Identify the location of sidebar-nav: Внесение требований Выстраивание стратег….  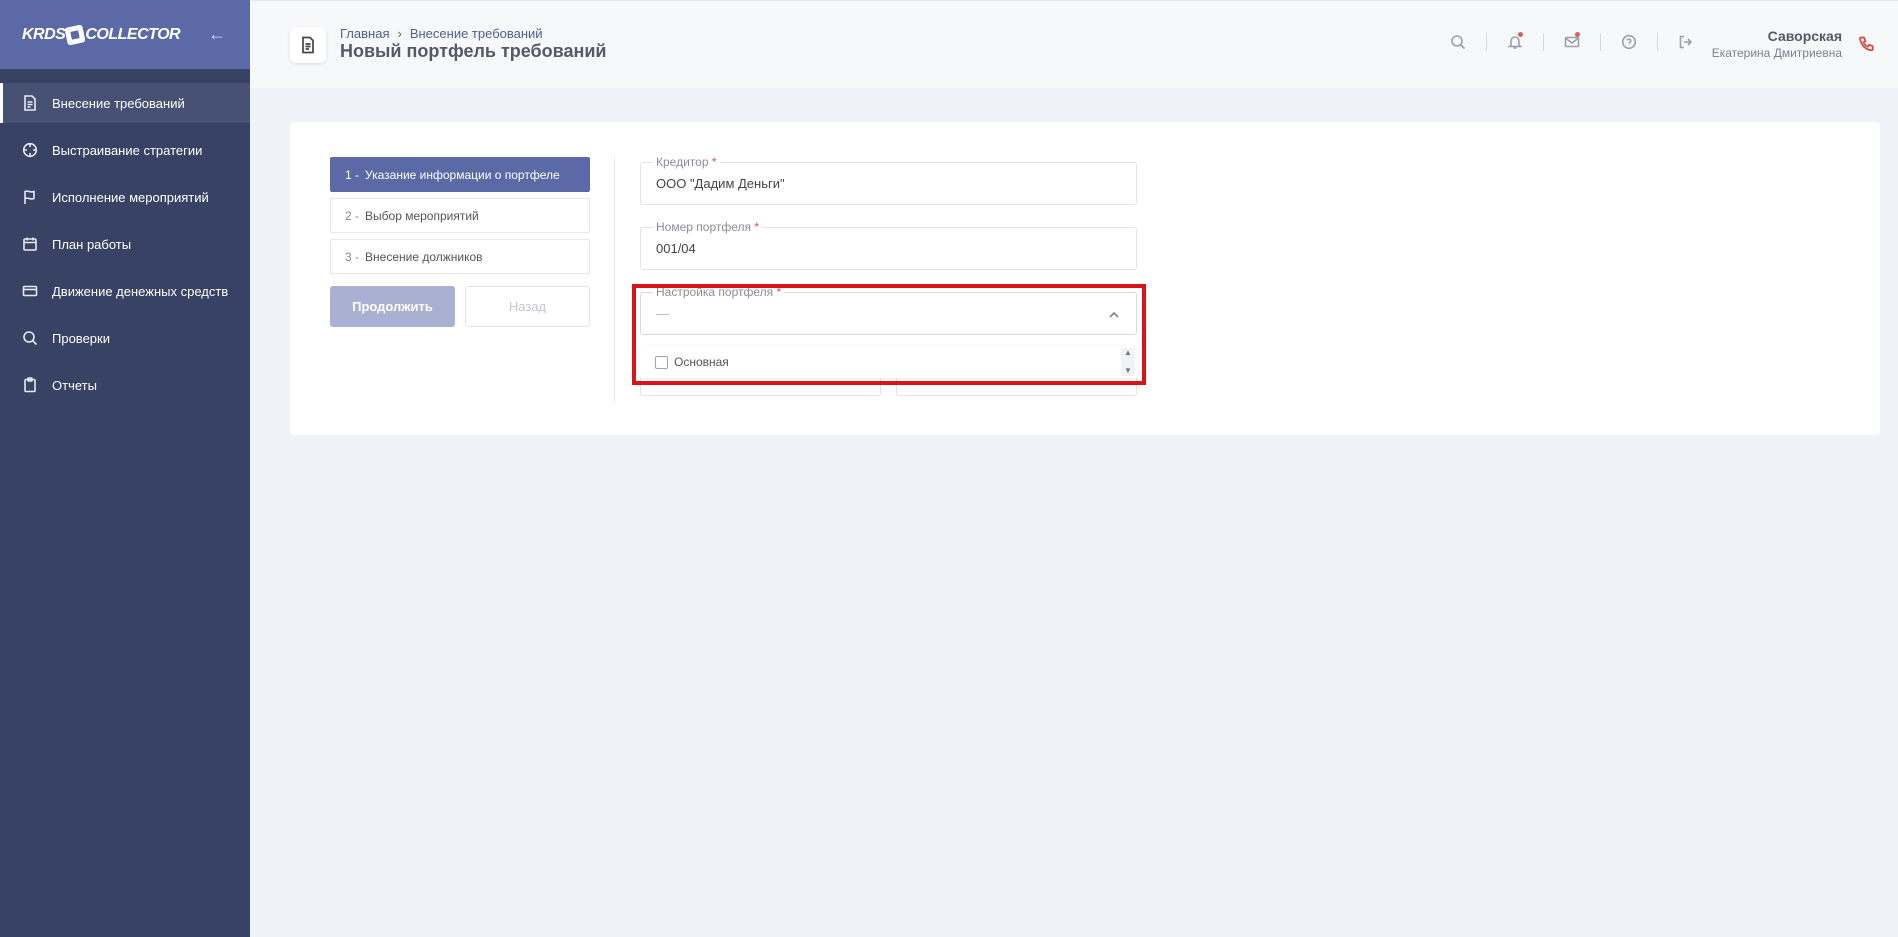
(125, 244).